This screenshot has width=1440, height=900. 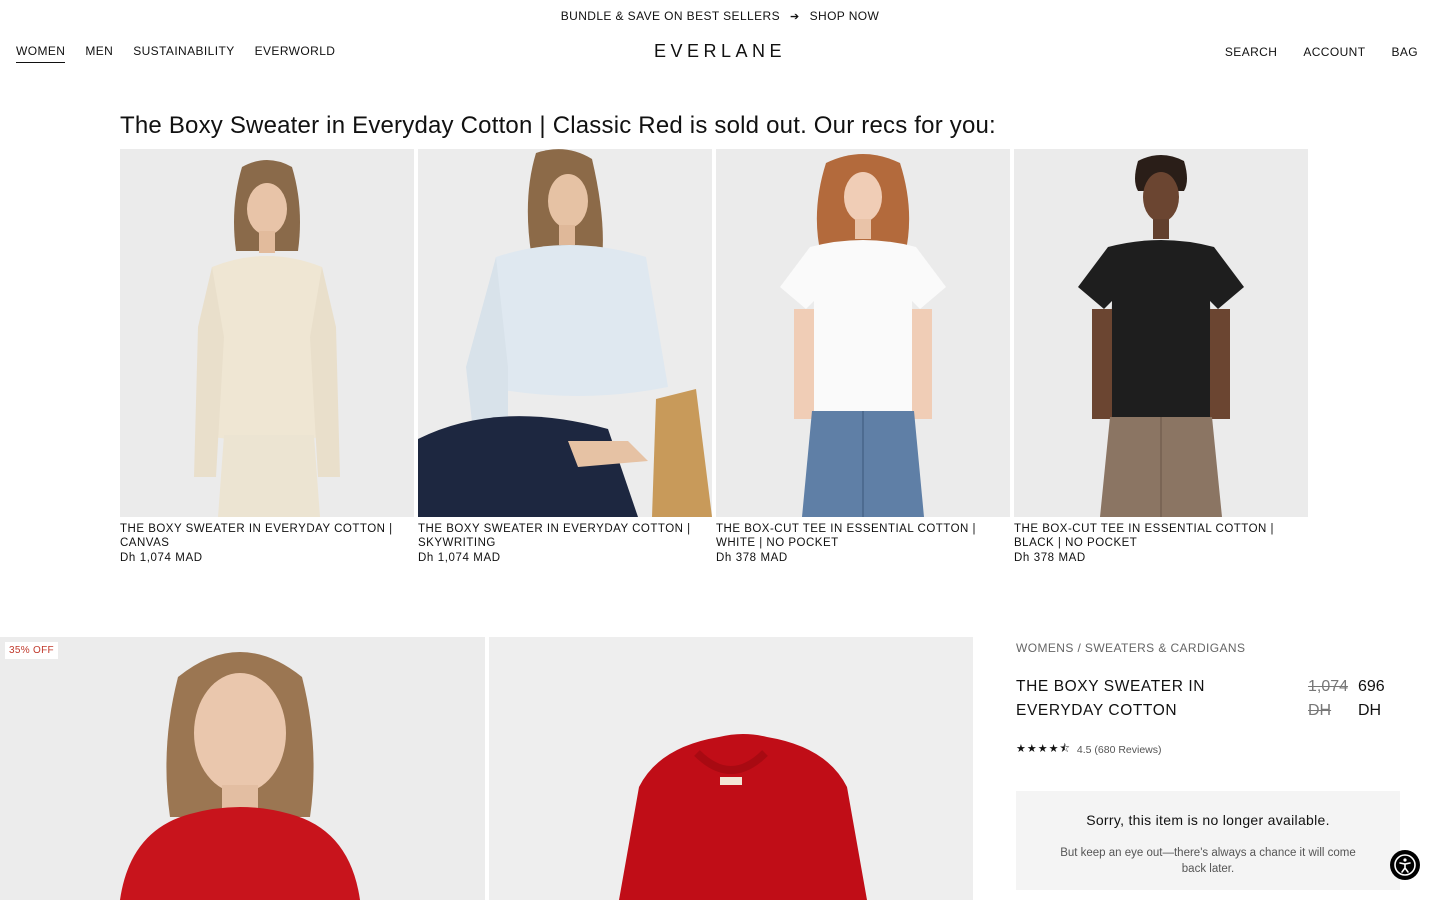 What do you see at coordinates (1251, 52) in the screenshot?
I see `search-link: SEARCH` at bounding box center [1251, 52].